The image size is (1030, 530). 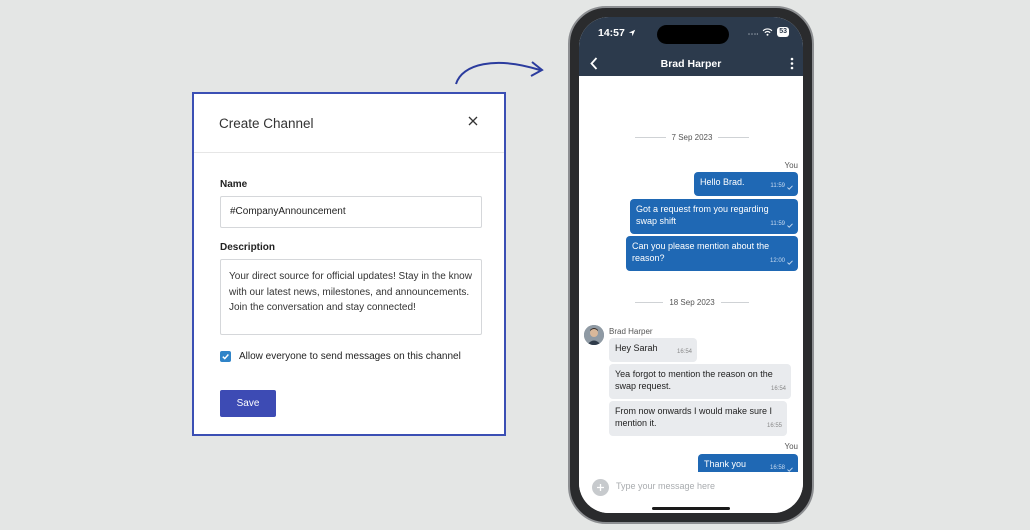 I want to click on message-meta: 12:00, so click(x=781, y=262).